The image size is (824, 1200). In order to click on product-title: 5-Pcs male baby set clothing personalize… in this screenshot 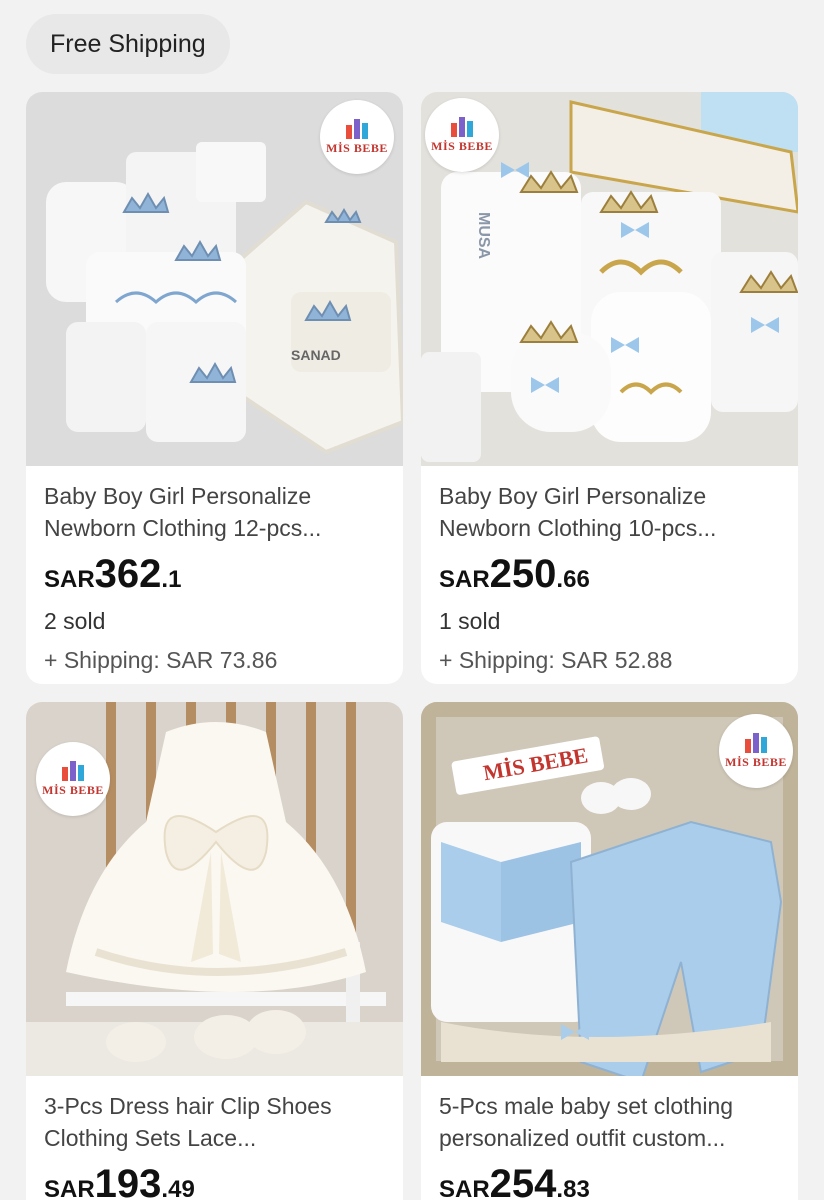, I will do `click(609, 1122)`.